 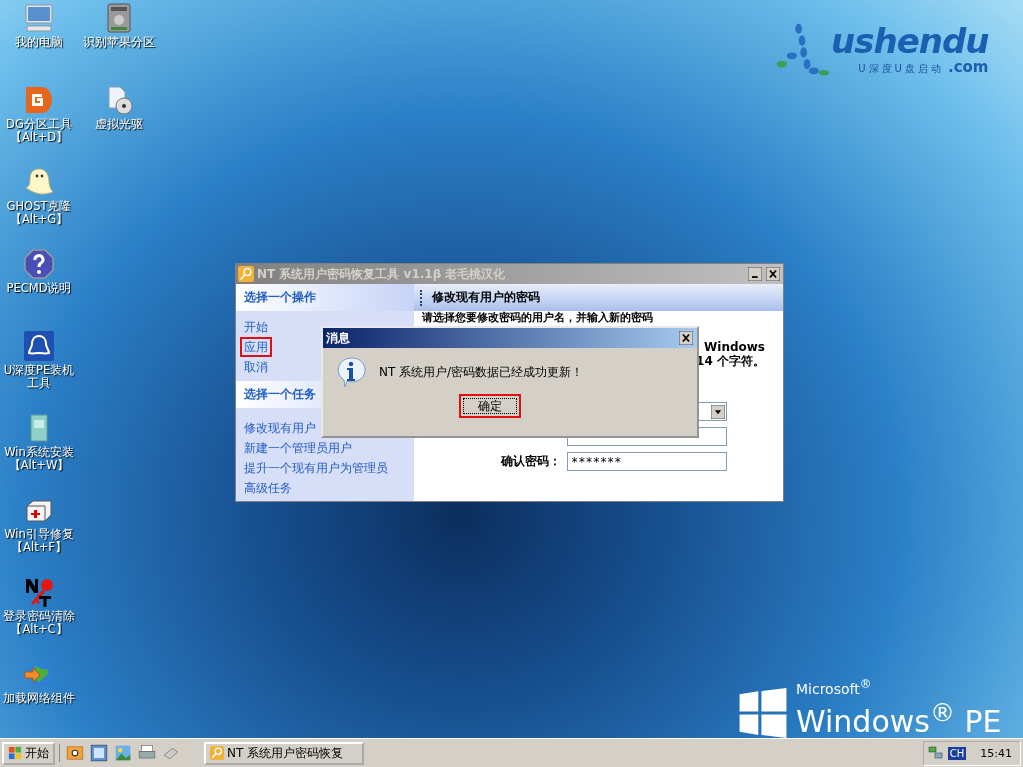 I want to click on icon-label: GHOST克隆, so click(x=39, y=206).